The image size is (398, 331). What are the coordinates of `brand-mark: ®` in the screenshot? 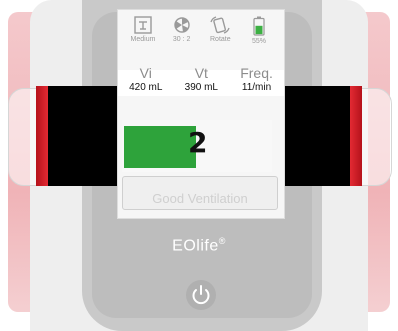 It's located at (222, 241).